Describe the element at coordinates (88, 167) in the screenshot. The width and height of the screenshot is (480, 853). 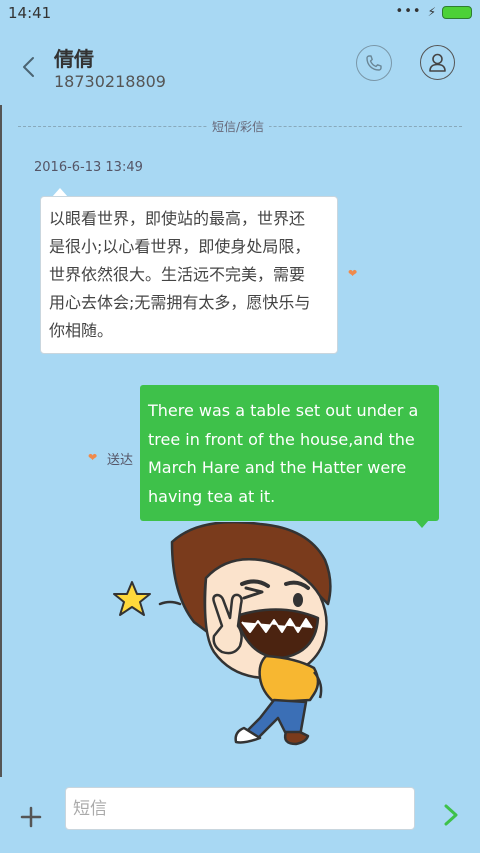
I see `message-timestamp: 2016-6-13 13:49` at that location.